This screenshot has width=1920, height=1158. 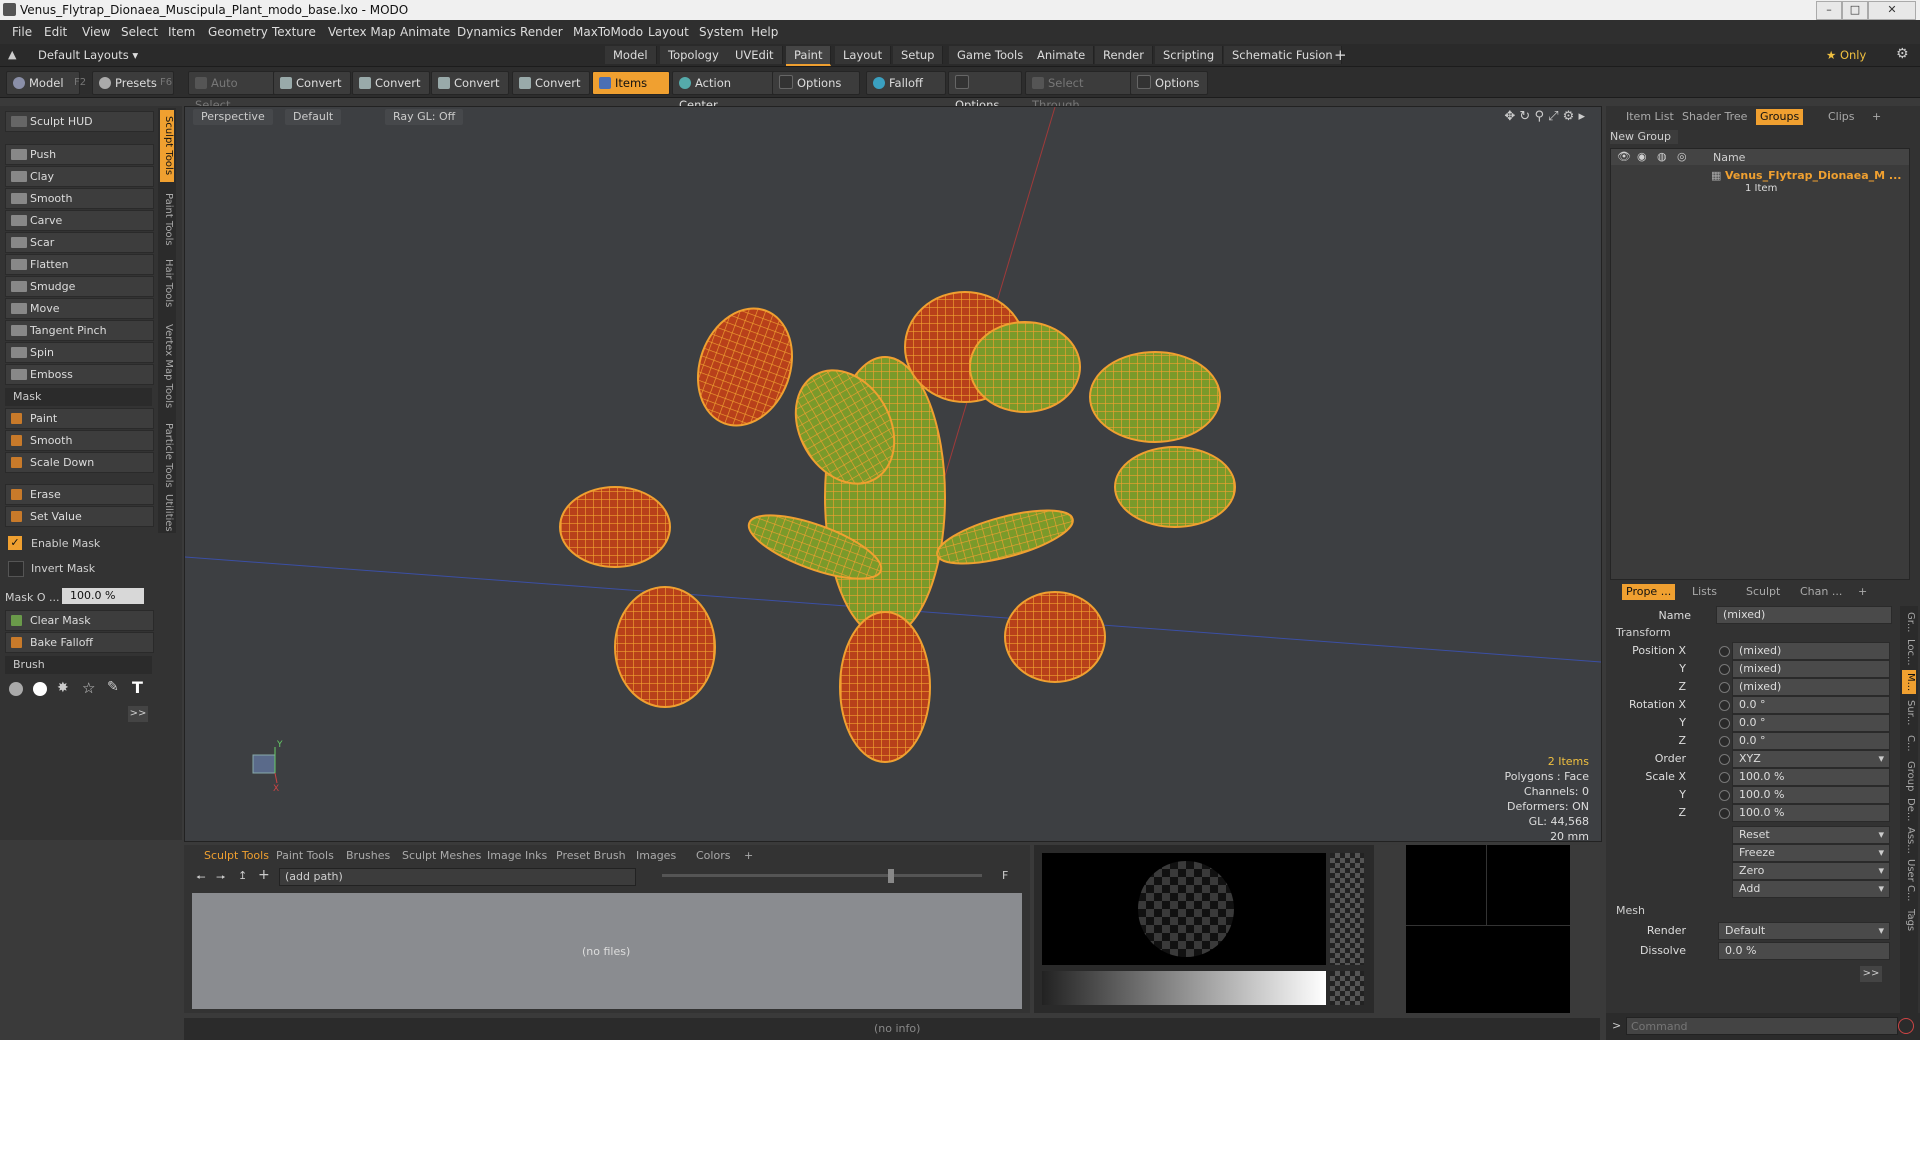 What do you see at coordinates (608, 32) in the screenshot?
I see `menu-maxtomodo: MaxToModo` at bounding box center [608, 32].